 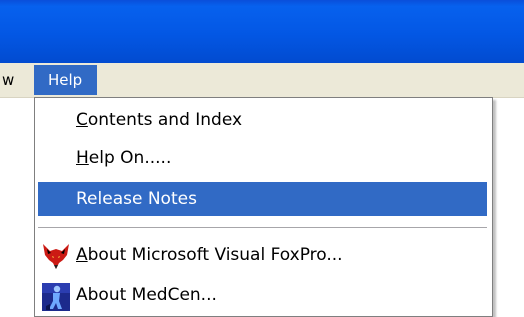 What do you see at coordinates (159, 120) in the screenshot?
I see `menu-item-label: Contents and Index` at bounding box center [159, 120].